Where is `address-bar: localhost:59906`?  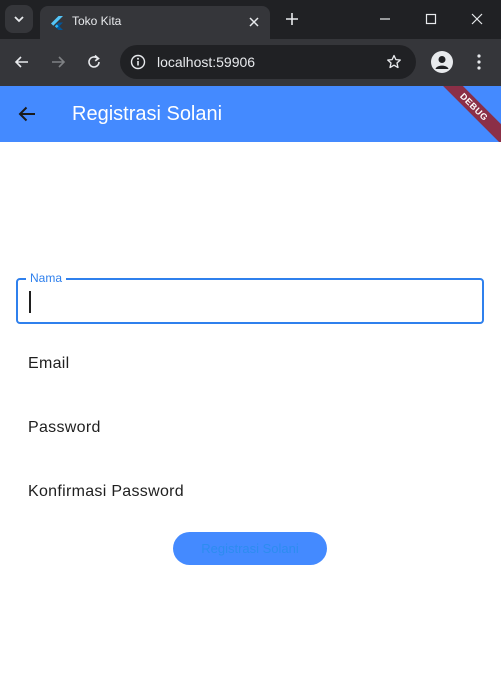 address-bar: localhost:59906 is located at coordinates (268, 62).